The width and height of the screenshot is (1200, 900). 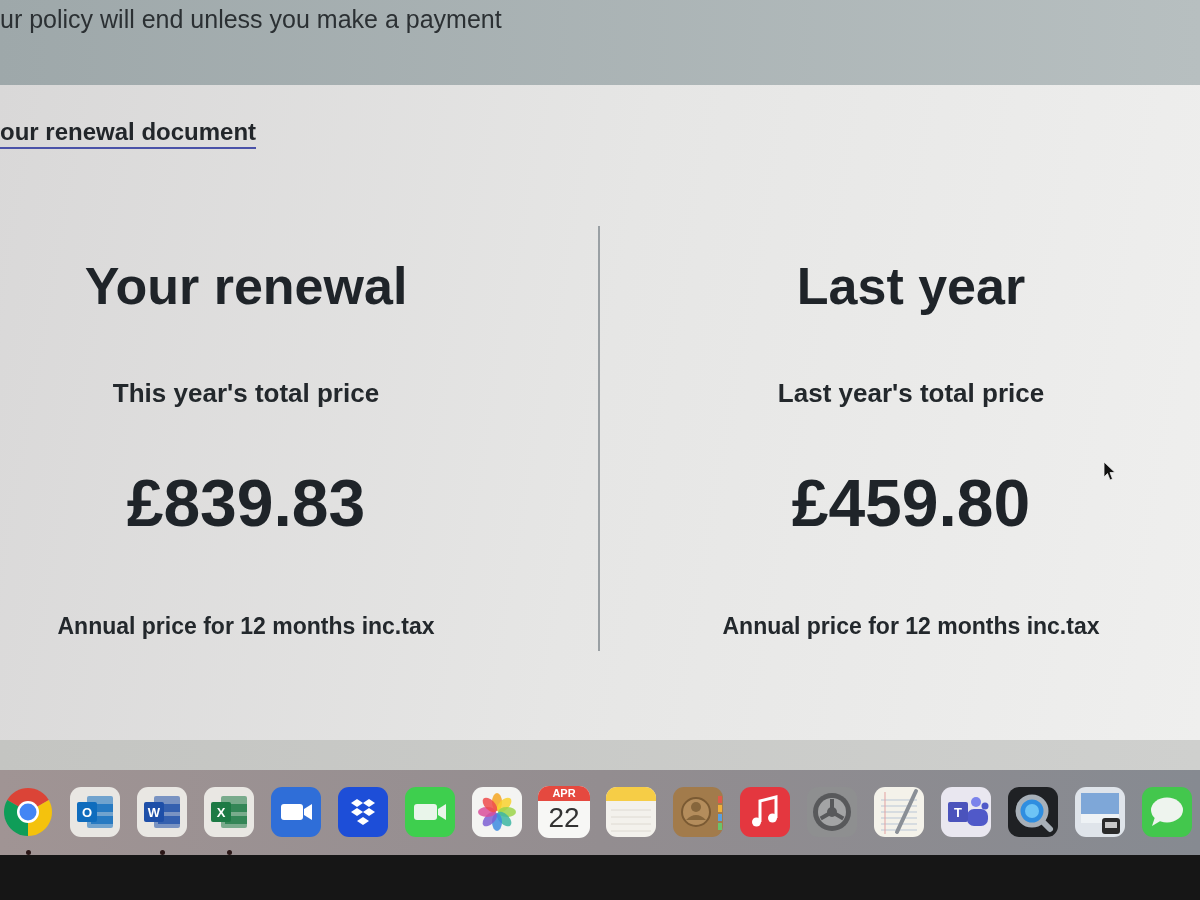 What do you see at coordinates (564, 793) in the screenshot?
I see `calendar-month: APR` at bounding box center [564, 793].